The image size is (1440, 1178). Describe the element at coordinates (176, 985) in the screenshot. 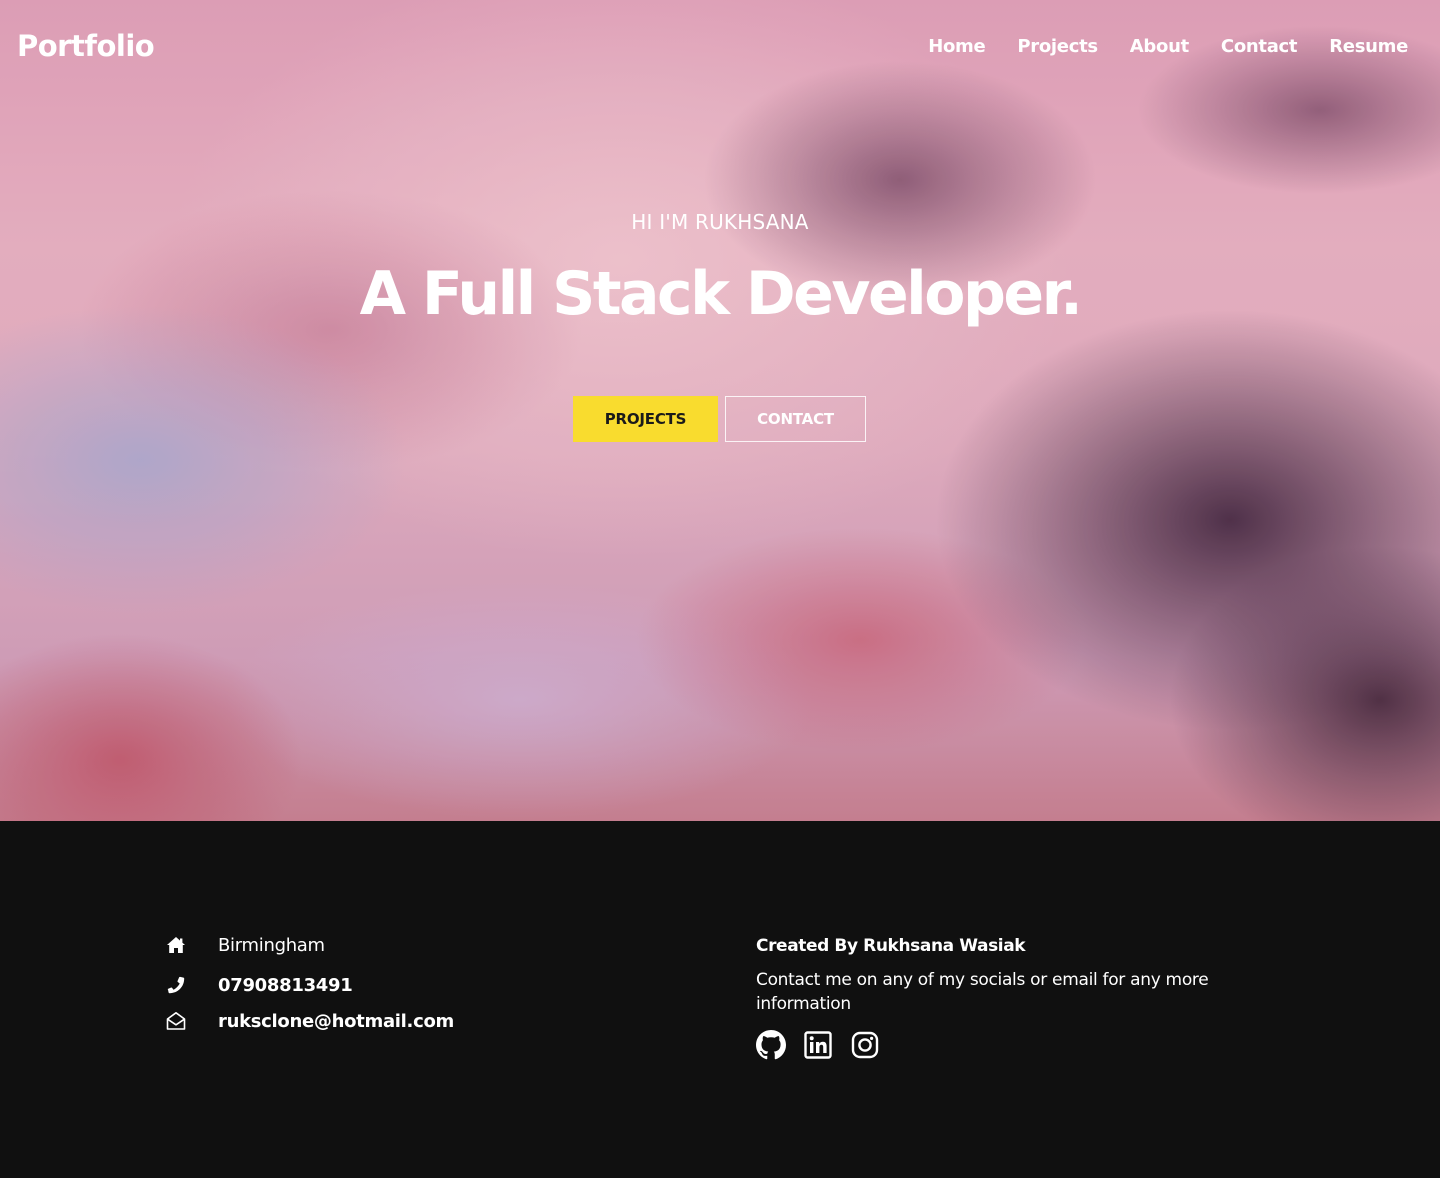

I see `phone-icon` at that location.